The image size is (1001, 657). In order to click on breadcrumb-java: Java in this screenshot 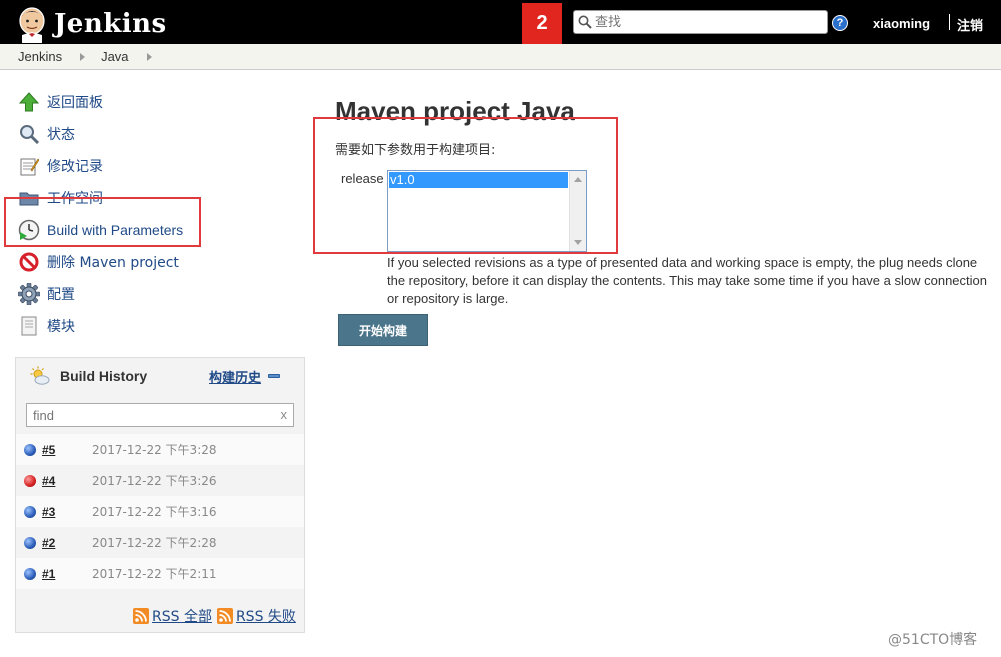, I will do `click(114, 56)`.